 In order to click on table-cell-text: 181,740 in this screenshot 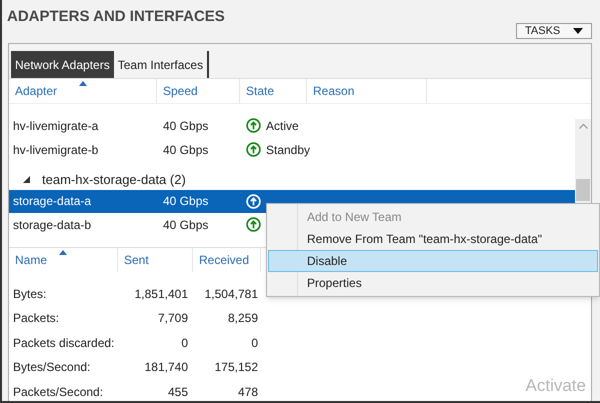, I will do `click(166, 367)`.